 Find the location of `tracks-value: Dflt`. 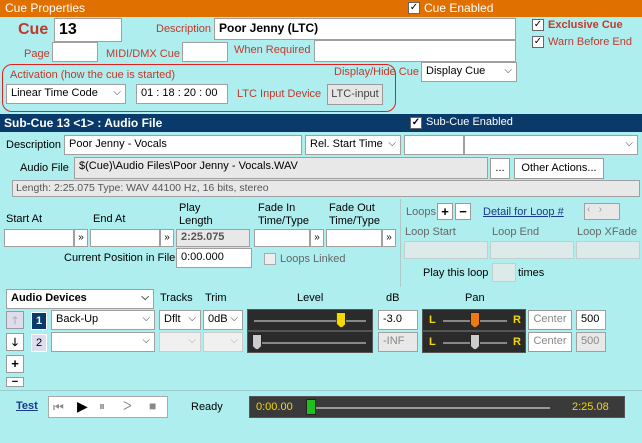

tracks-value: Dflt is located at coordinates (172, 319).